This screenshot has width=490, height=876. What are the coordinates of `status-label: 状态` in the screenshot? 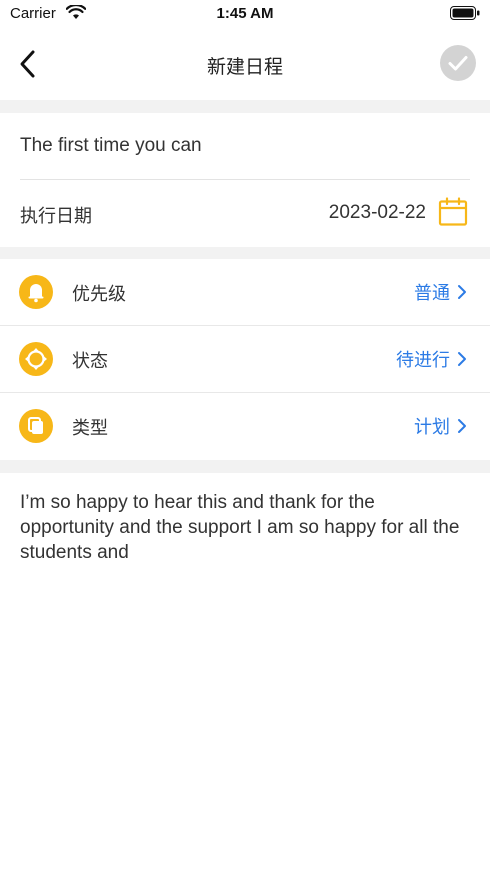 It's located at (90, 361).